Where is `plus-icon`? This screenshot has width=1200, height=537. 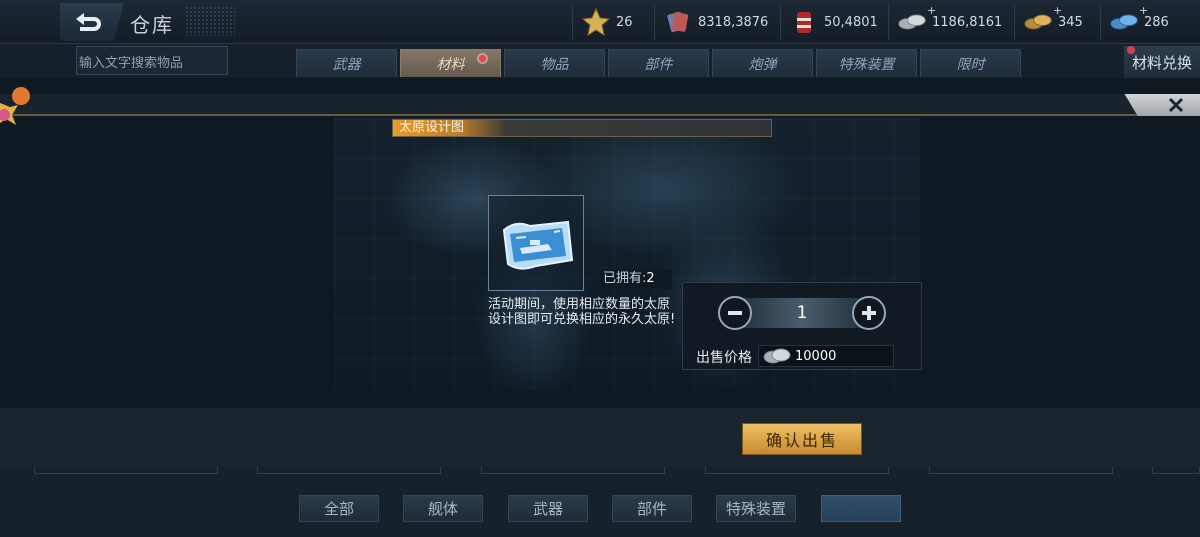 plus-icon is located at coordinates (869, 313).